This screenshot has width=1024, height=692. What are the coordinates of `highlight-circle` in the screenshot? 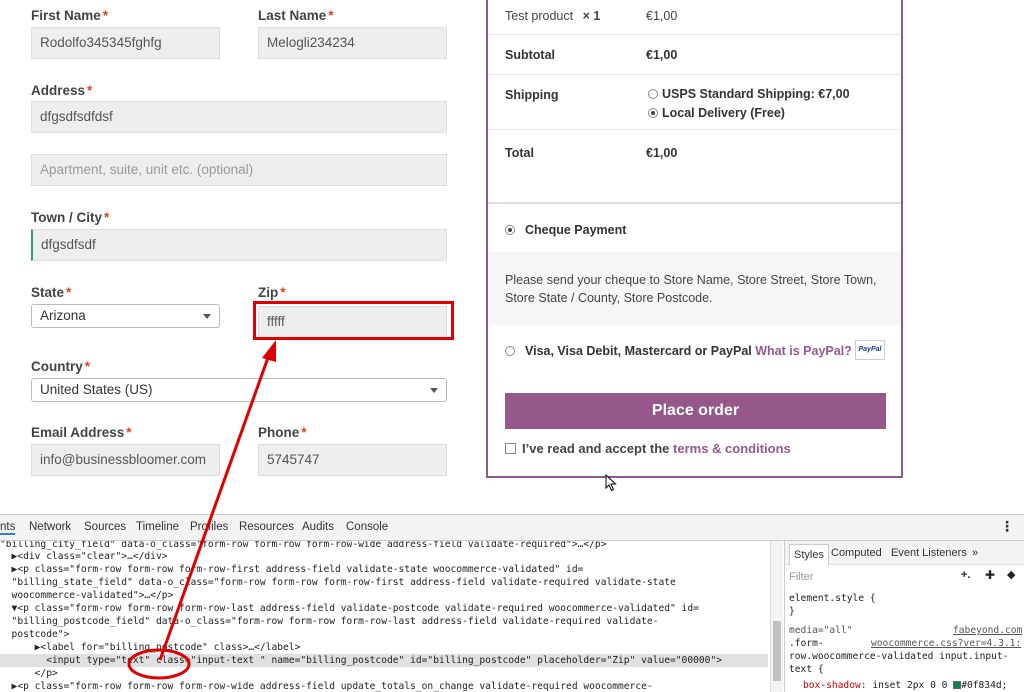 It's located at (159, 664).